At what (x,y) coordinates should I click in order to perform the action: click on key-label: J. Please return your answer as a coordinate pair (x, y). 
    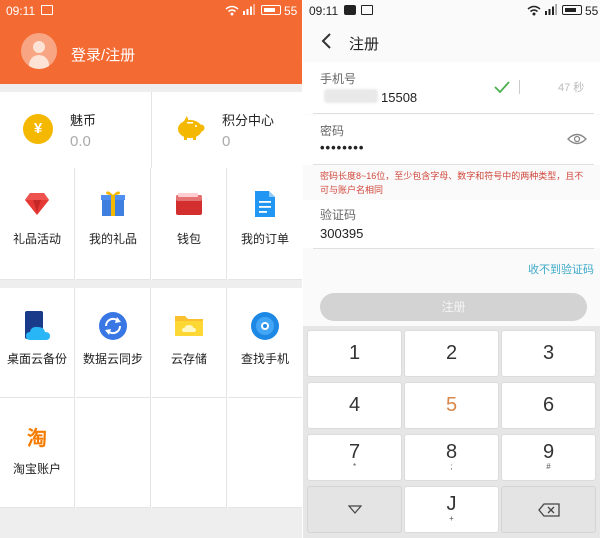
    Looking at the image, I should click on (451, 504).